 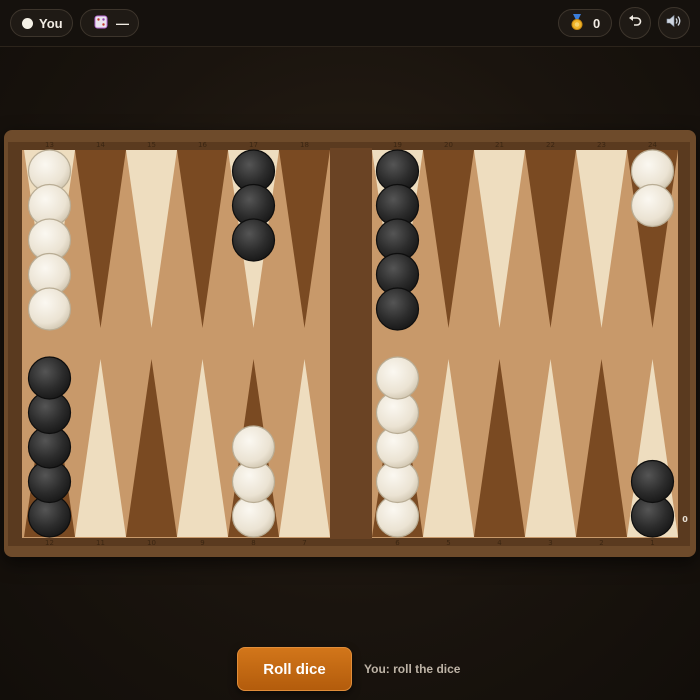 I want to click on point-label-top-14: 14, so click(x=100, y=145).